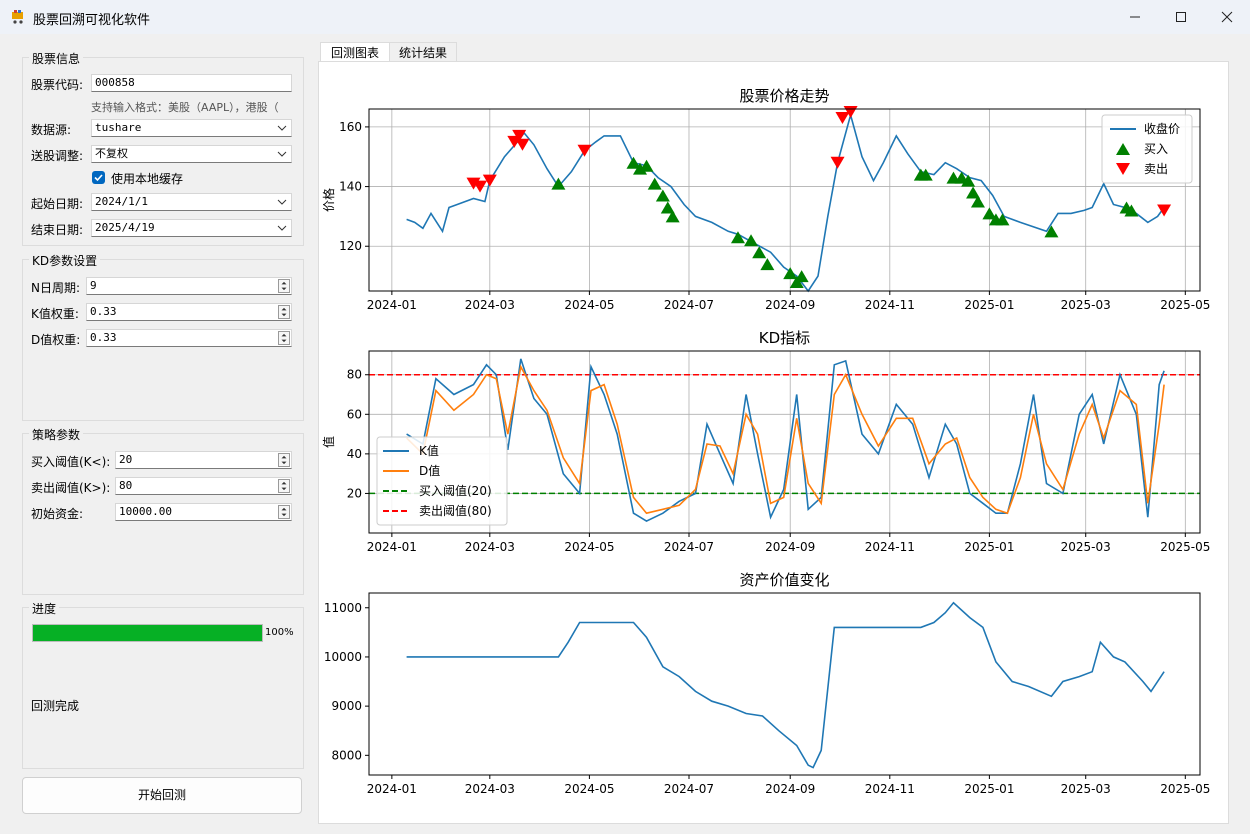 This screenshot has width=1250, height=834. Describe the element at coordinates (185, 107) in the screenshot. I see `format-hint: 支持输入格式：美股（AAPL），港股（` at that location.